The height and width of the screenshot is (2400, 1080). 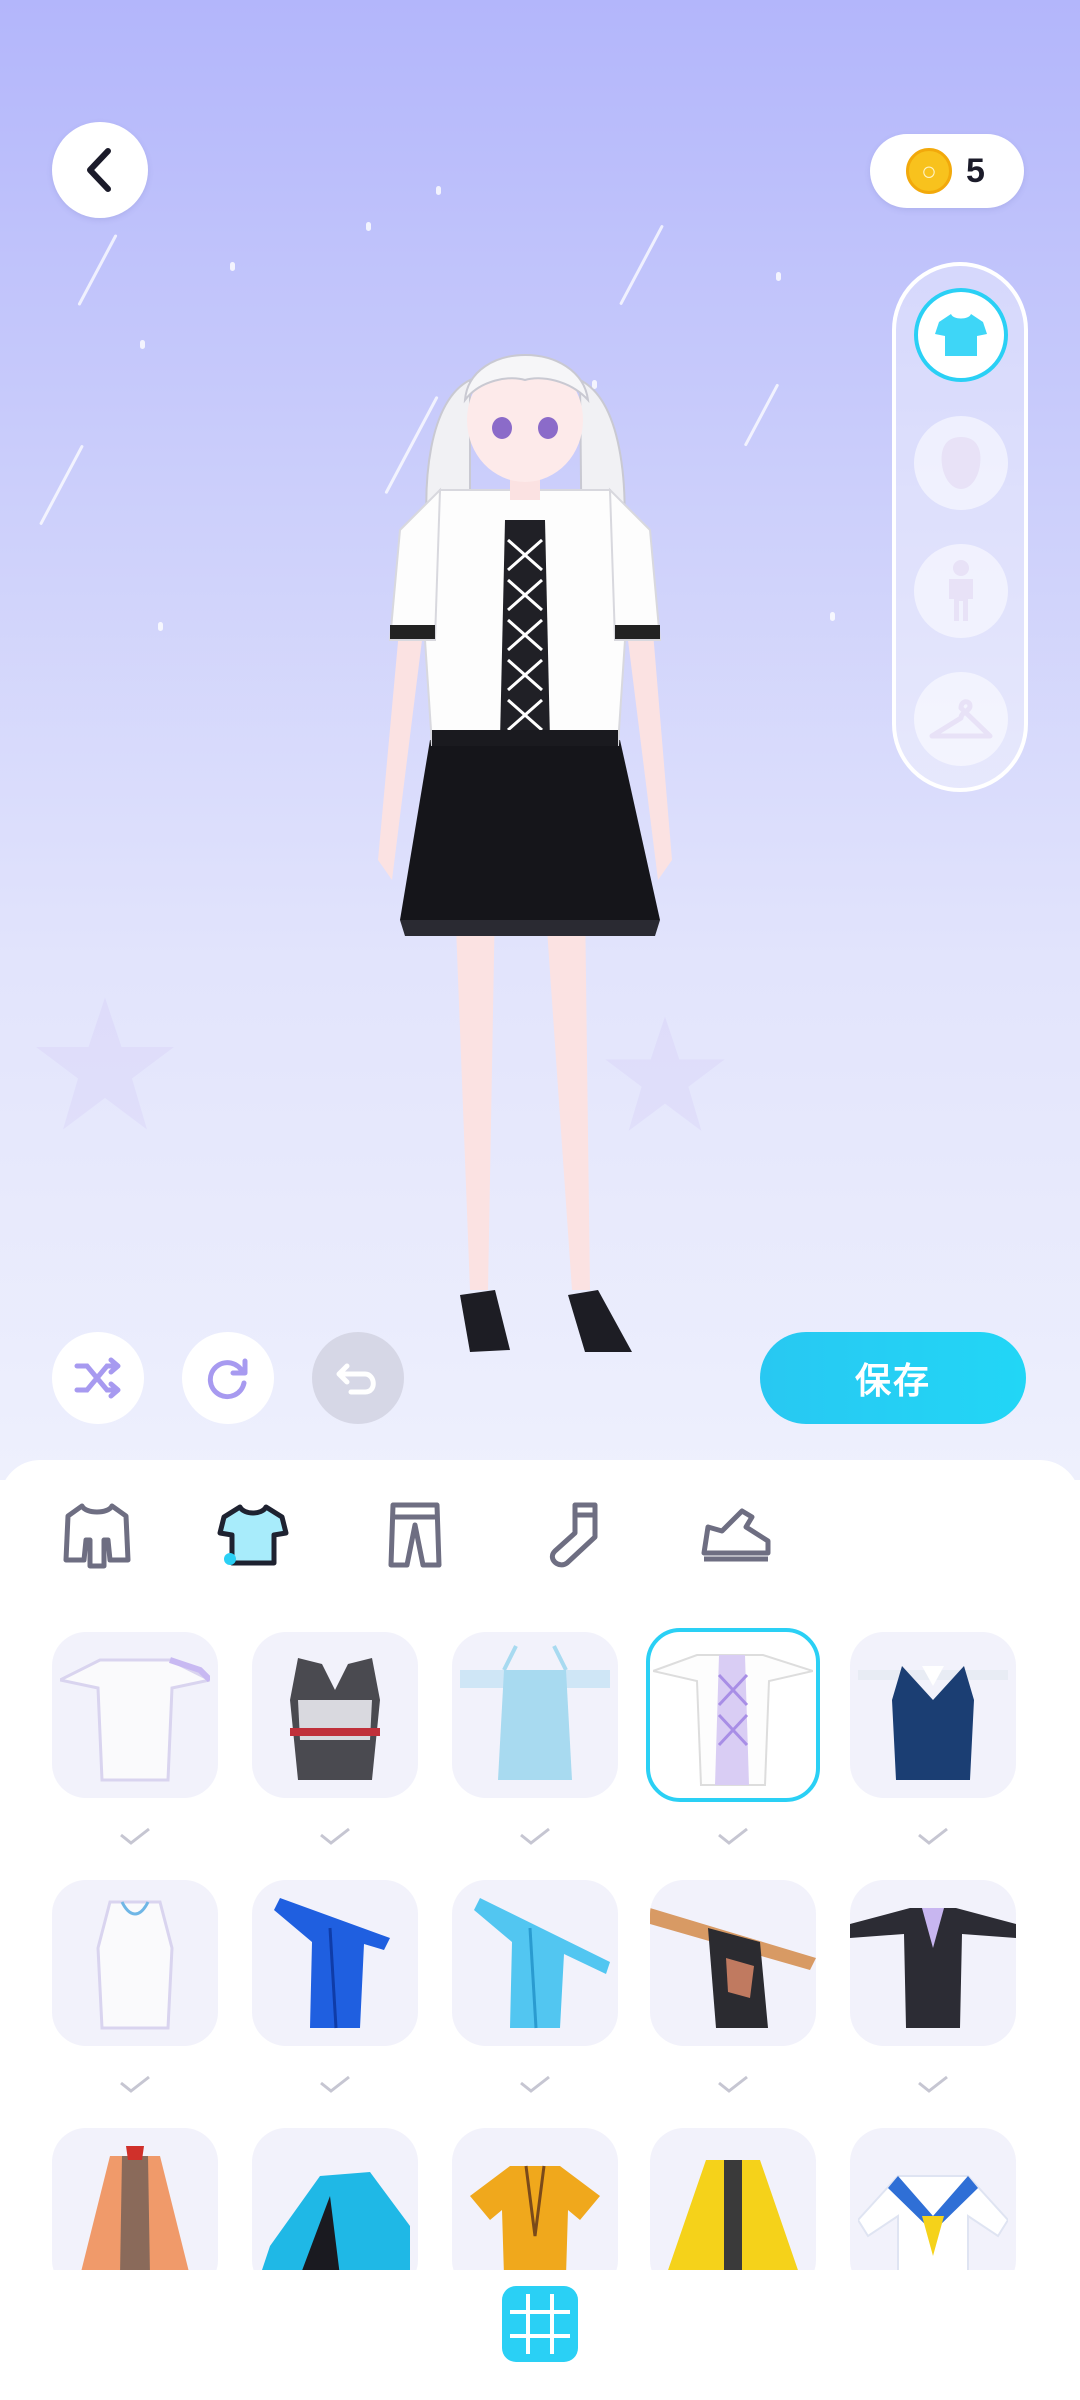 I want to click on orange-coat-thumb, so click(x=135, y=2211).